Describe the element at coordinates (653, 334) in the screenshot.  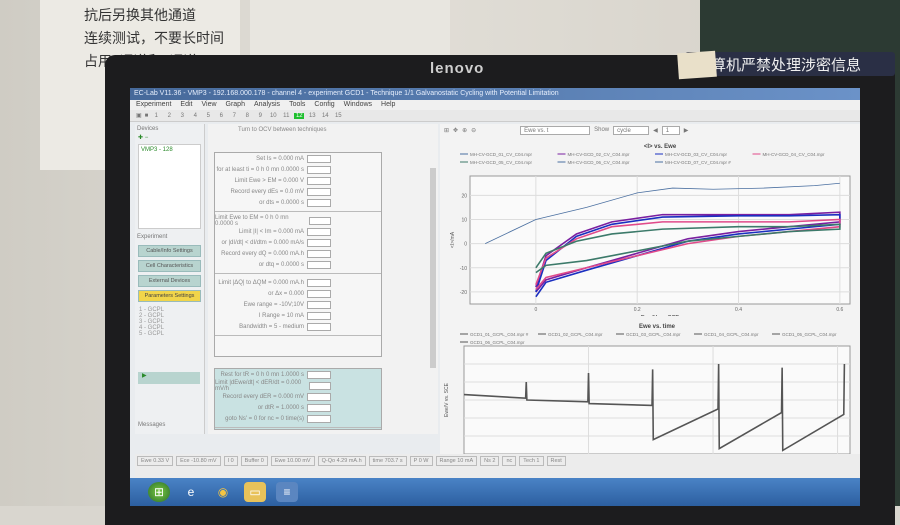
I see `legend-entry: GCD1_03_GCPL_C04.mpr` at that location.